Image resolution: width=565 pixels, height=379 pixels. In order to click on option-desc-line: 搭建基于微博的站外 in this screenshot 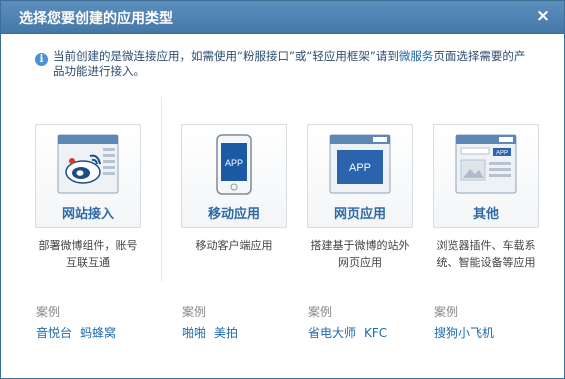, I will do `click(360, 245)`.